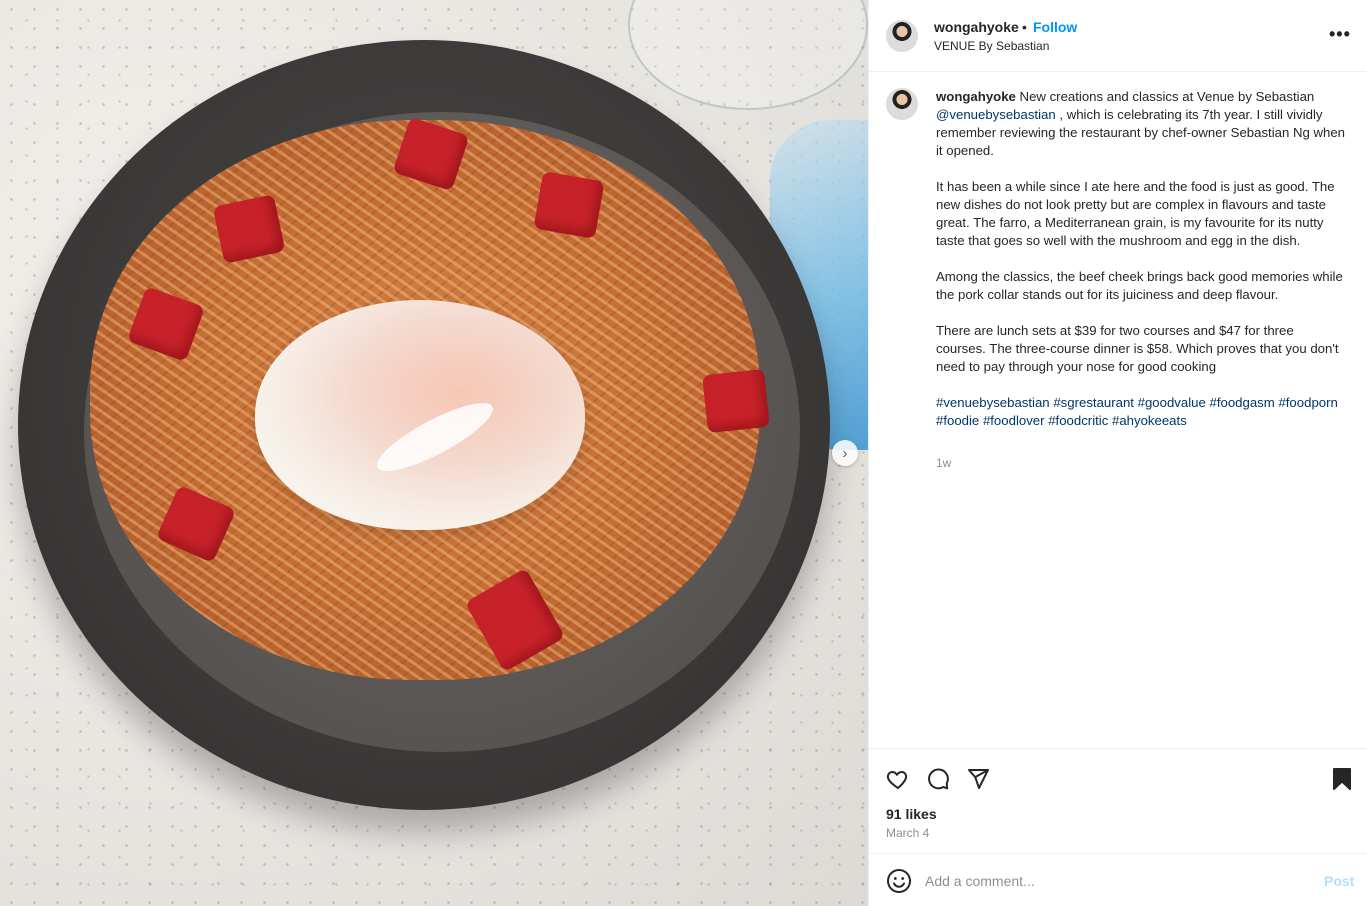  I want to click on share-icon, so click(978, 779).